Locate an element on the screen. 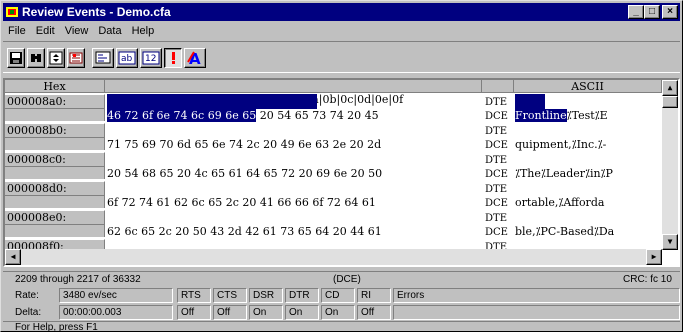 Image resolution: width=683 pixels, height=332 pixels. maximize-button: □ is located at coordinates (652, 12).